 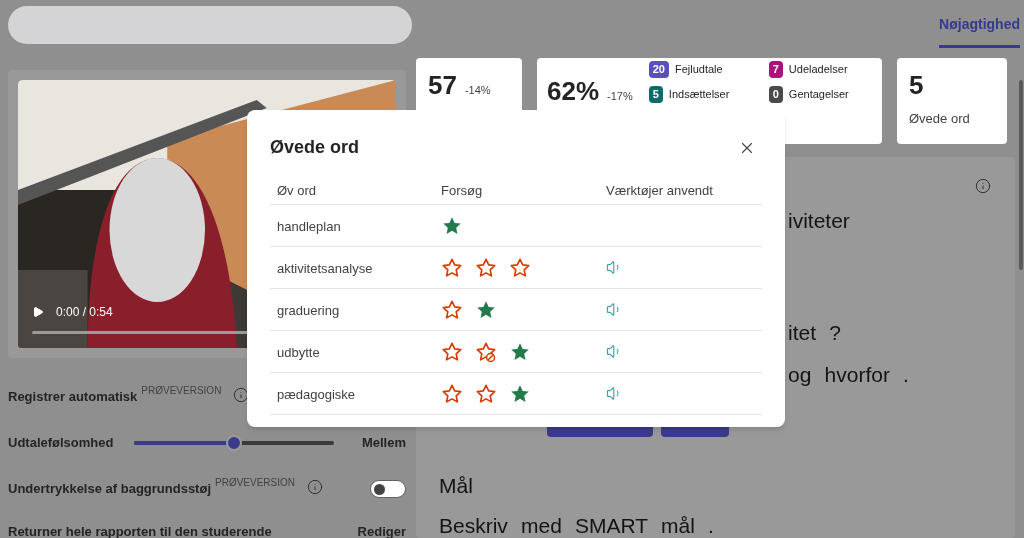 What do you see at coordinates (383, 443) in the screenshot?
I see `slider-value: Mellem` at bounding box center [383, 443].